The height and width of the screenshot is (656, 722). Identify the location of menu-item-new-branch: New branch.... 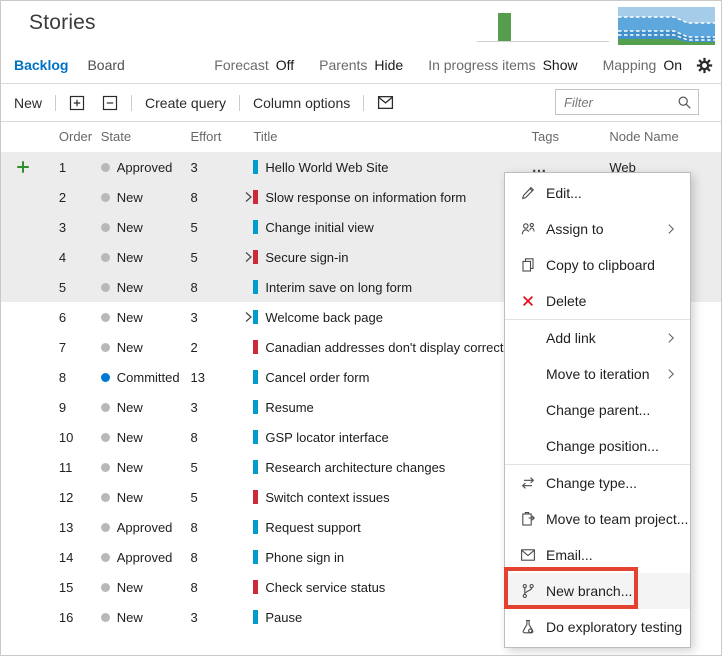
(597, 591).